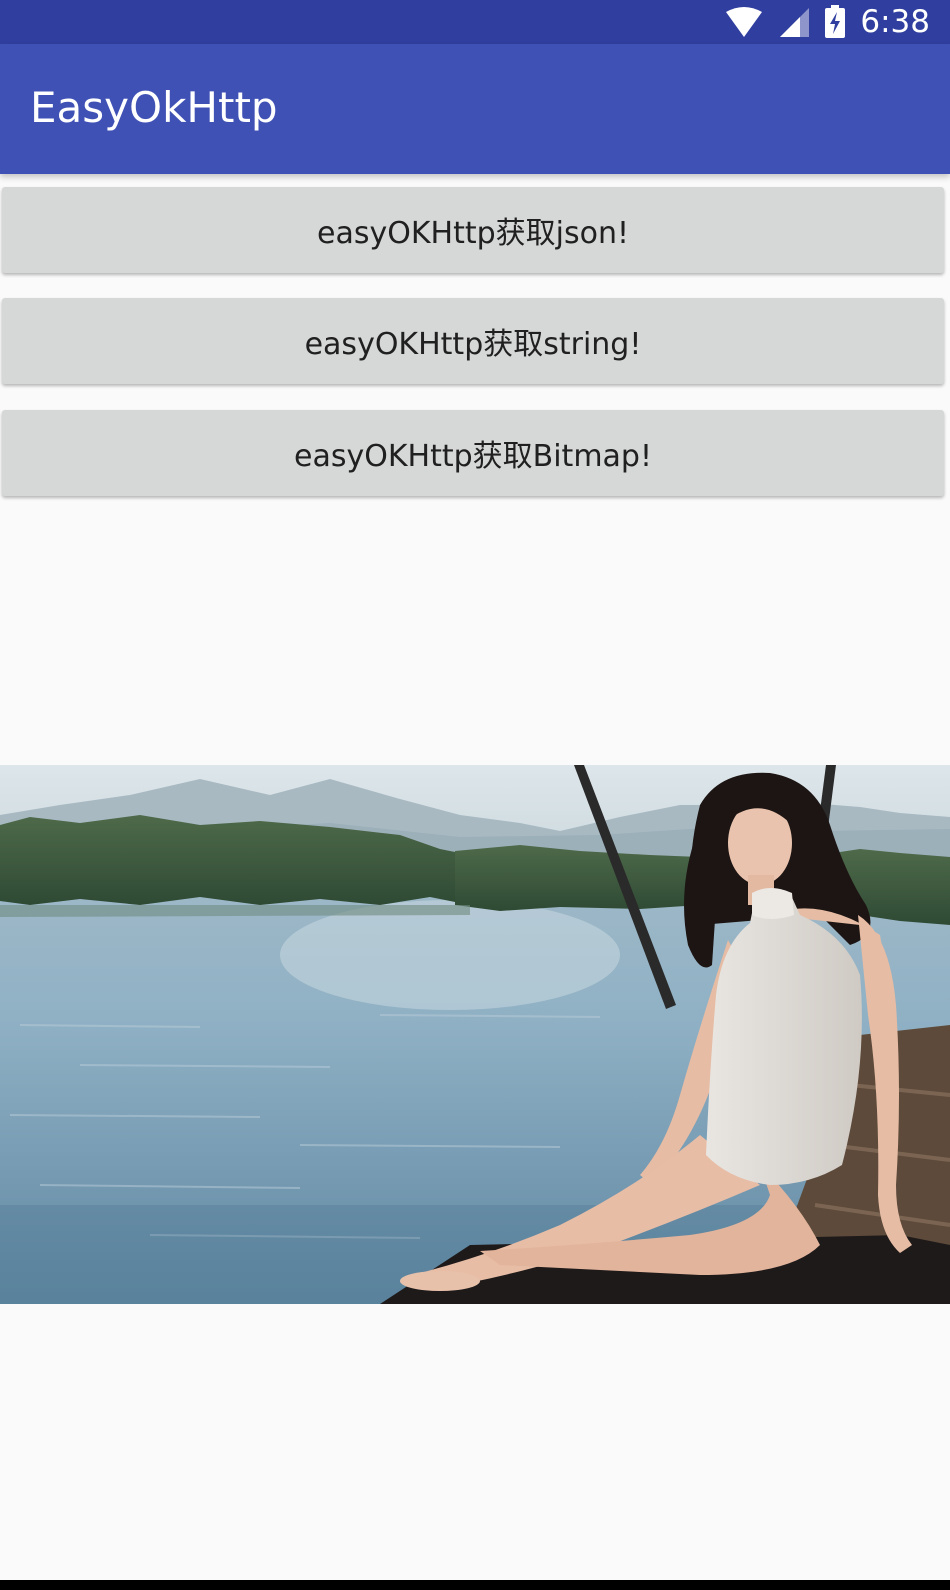  Describe the element at coordinates (473, 230) in the screenshot. I see `get-json-button: easyOKHttp获取json!` at that location.